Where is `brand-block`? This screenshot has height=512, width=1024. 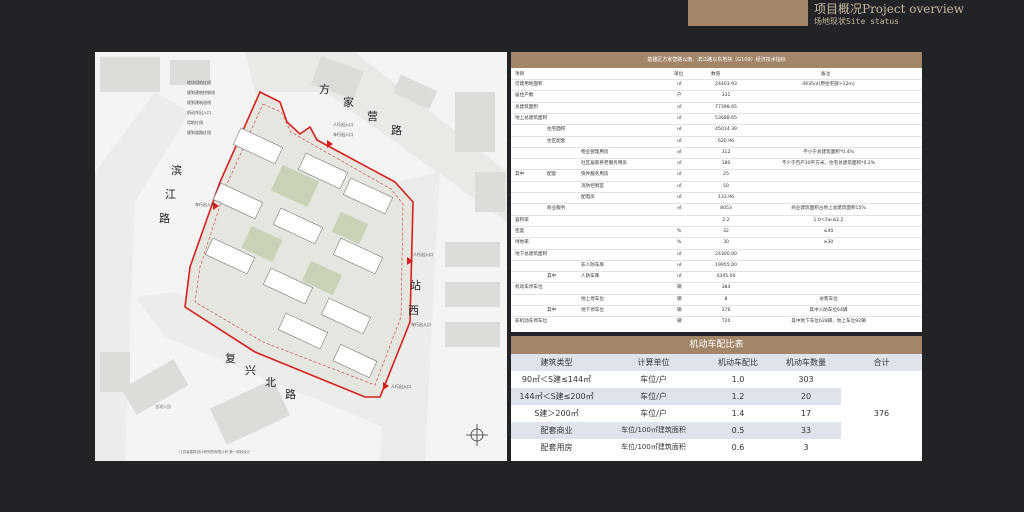
brand-block is located at coordinates (748, 13).